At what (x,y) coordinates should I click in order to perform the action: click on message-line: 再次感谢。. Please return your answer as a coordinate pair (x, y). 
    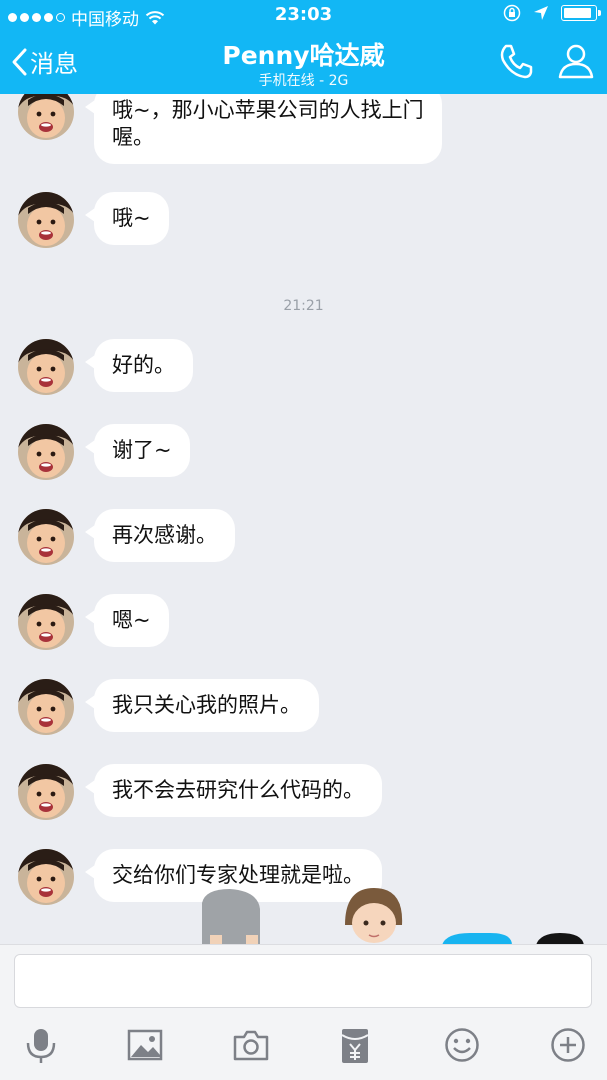
    Looking at the image, I should click on (164, 535).